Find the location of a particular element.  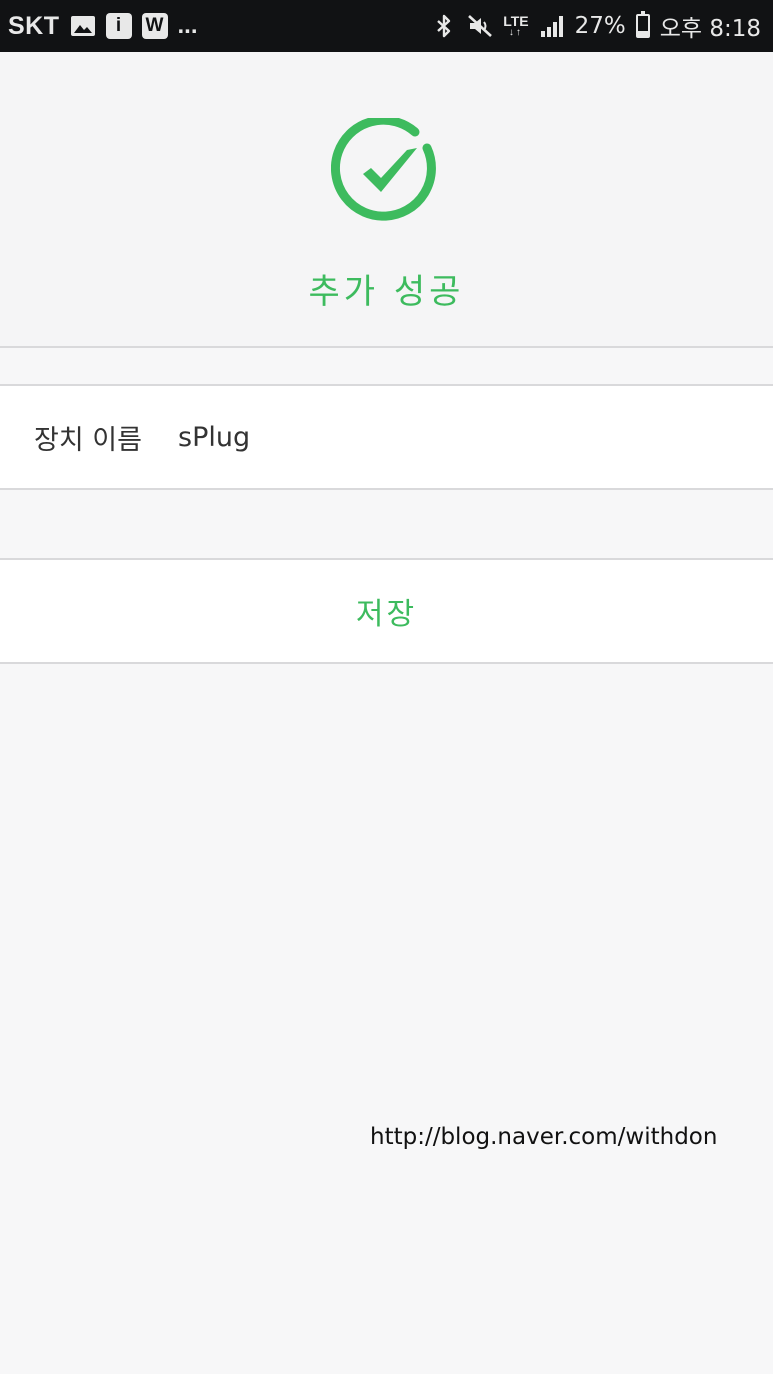

carrier-label: SKT is located at coordinates (34, 25).